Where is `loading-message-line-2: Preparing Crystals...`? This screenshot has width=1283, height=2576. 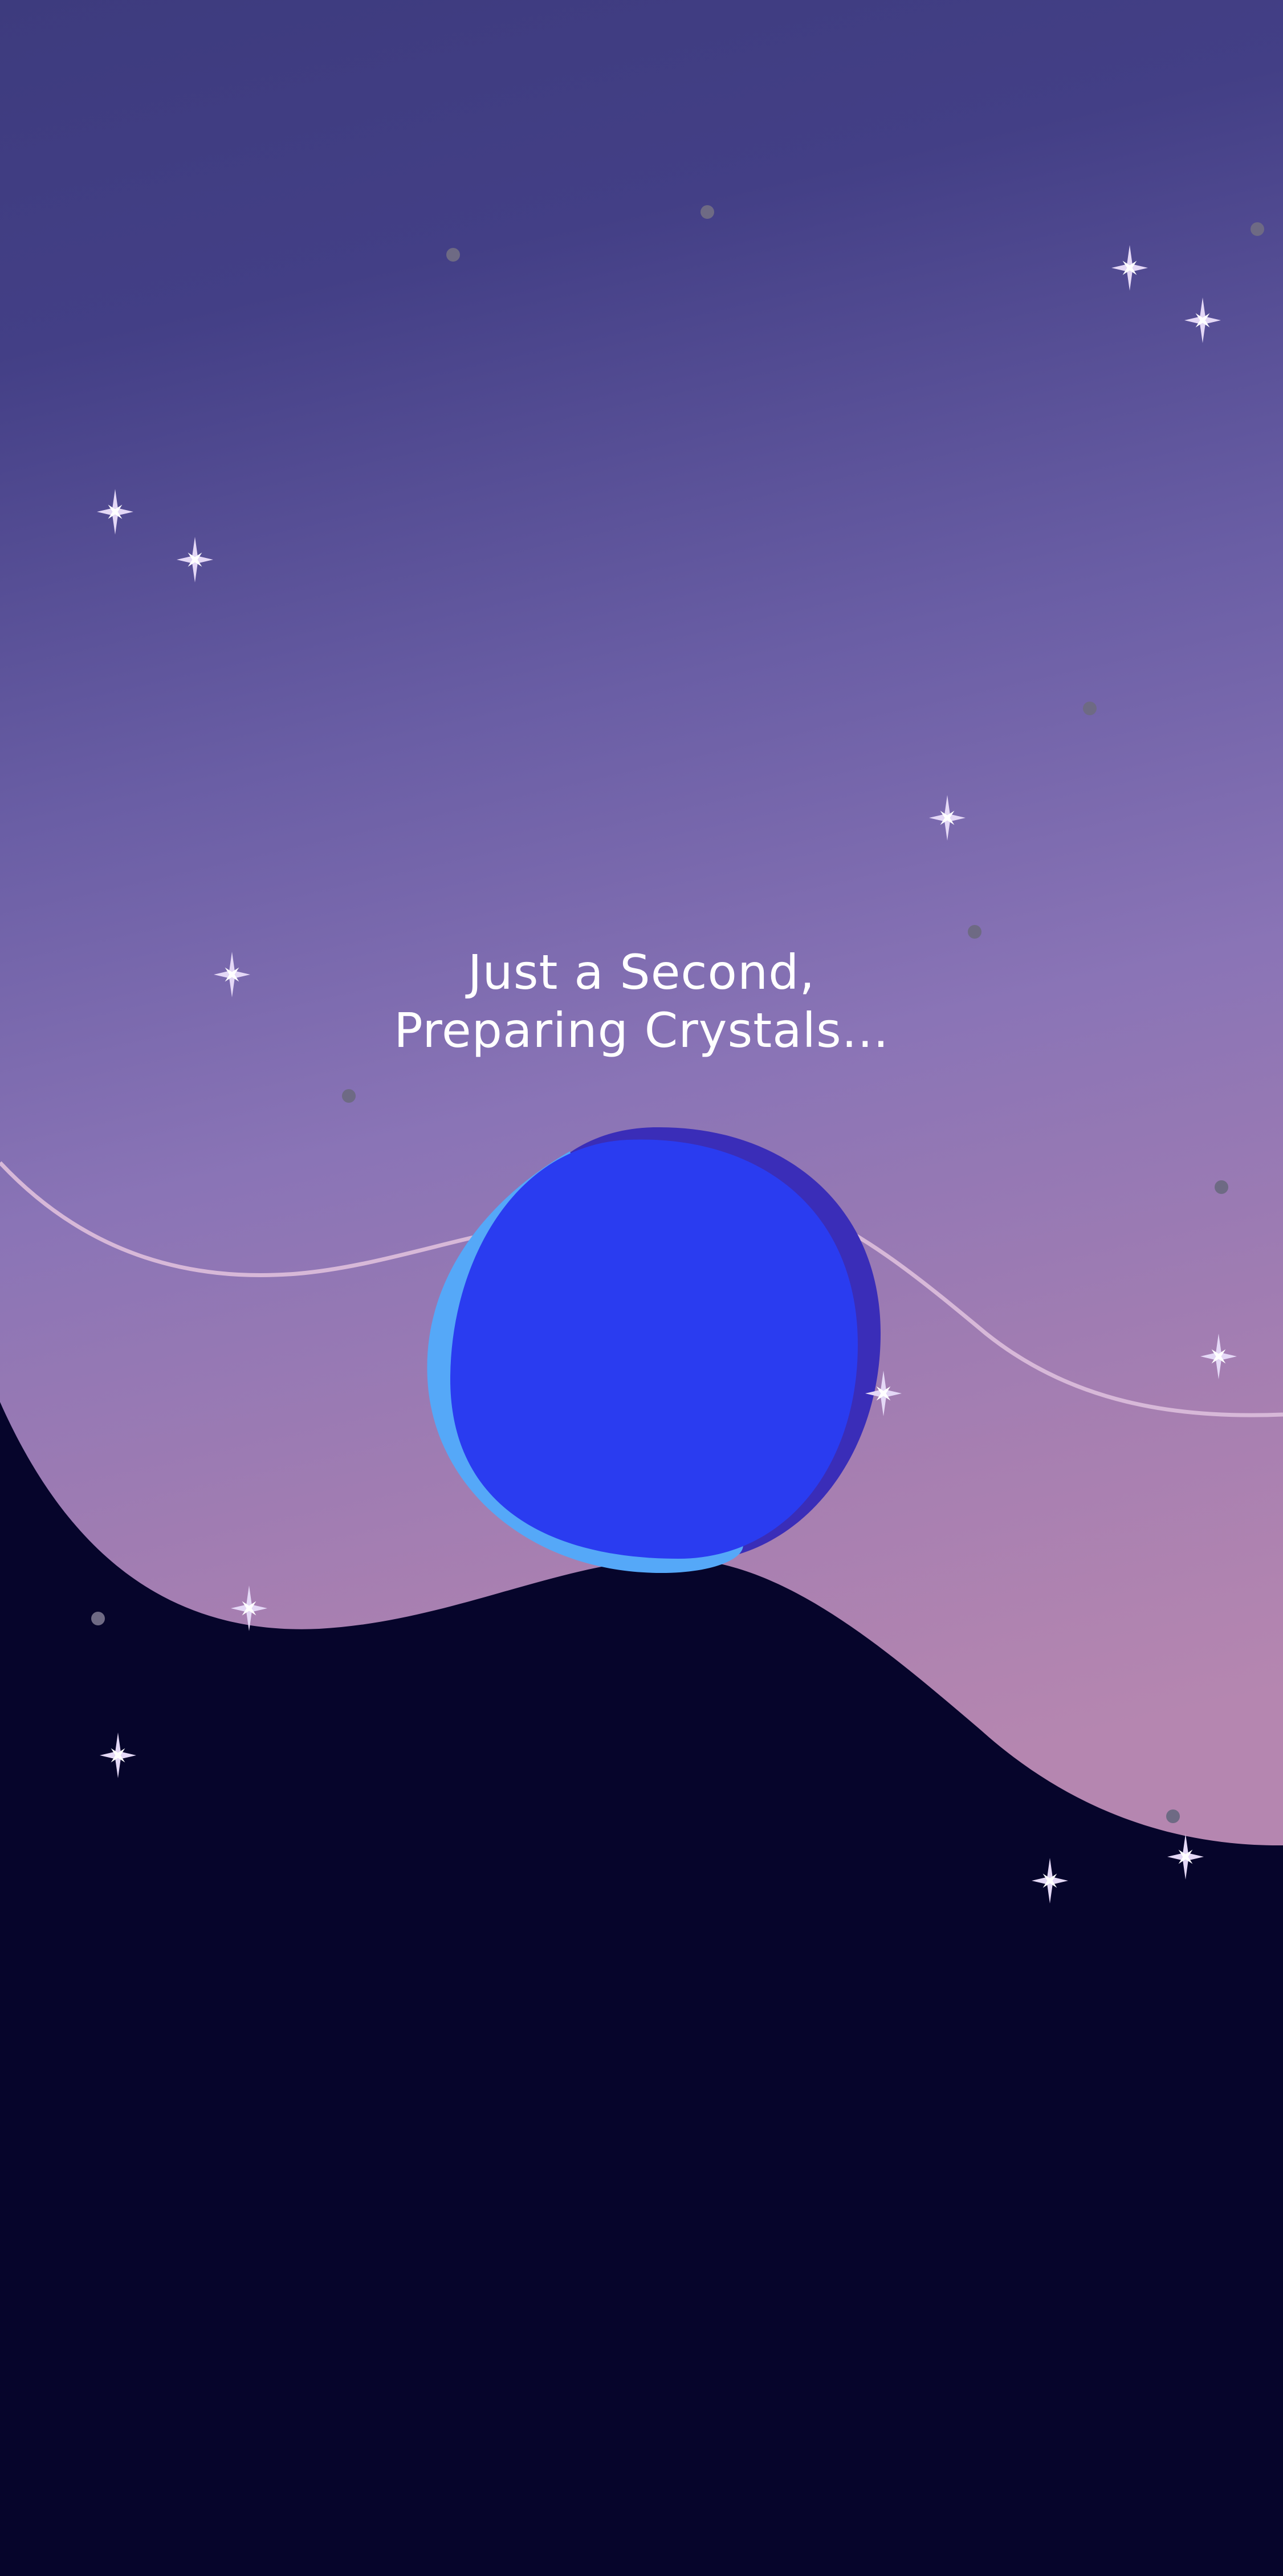
loading-message-line-2: Preparing Crystals... is located at coordinates (641, 1030).